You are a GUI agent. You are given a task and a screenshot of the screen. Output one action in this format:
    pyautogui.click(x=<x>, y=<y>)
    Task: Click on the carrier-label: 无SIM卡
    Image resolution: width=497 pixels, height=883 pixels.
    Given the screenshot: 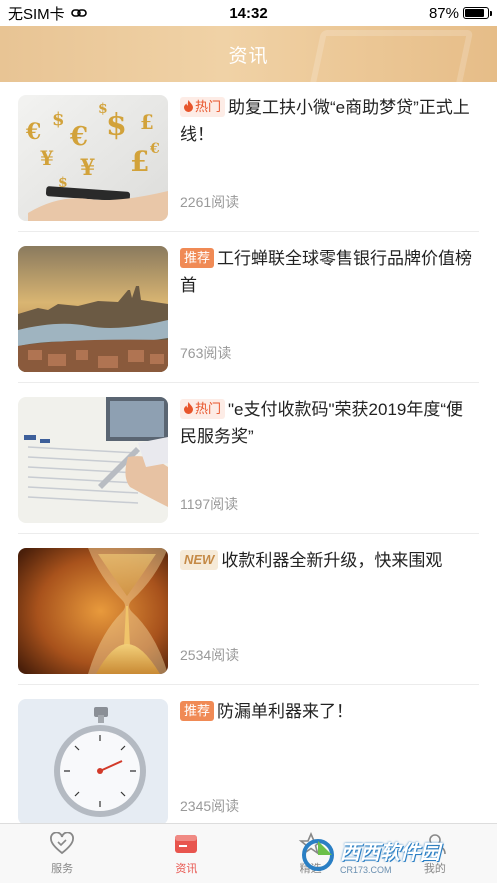 What is the action you would take?
    pyautogui.click(x=36, y=14)
    